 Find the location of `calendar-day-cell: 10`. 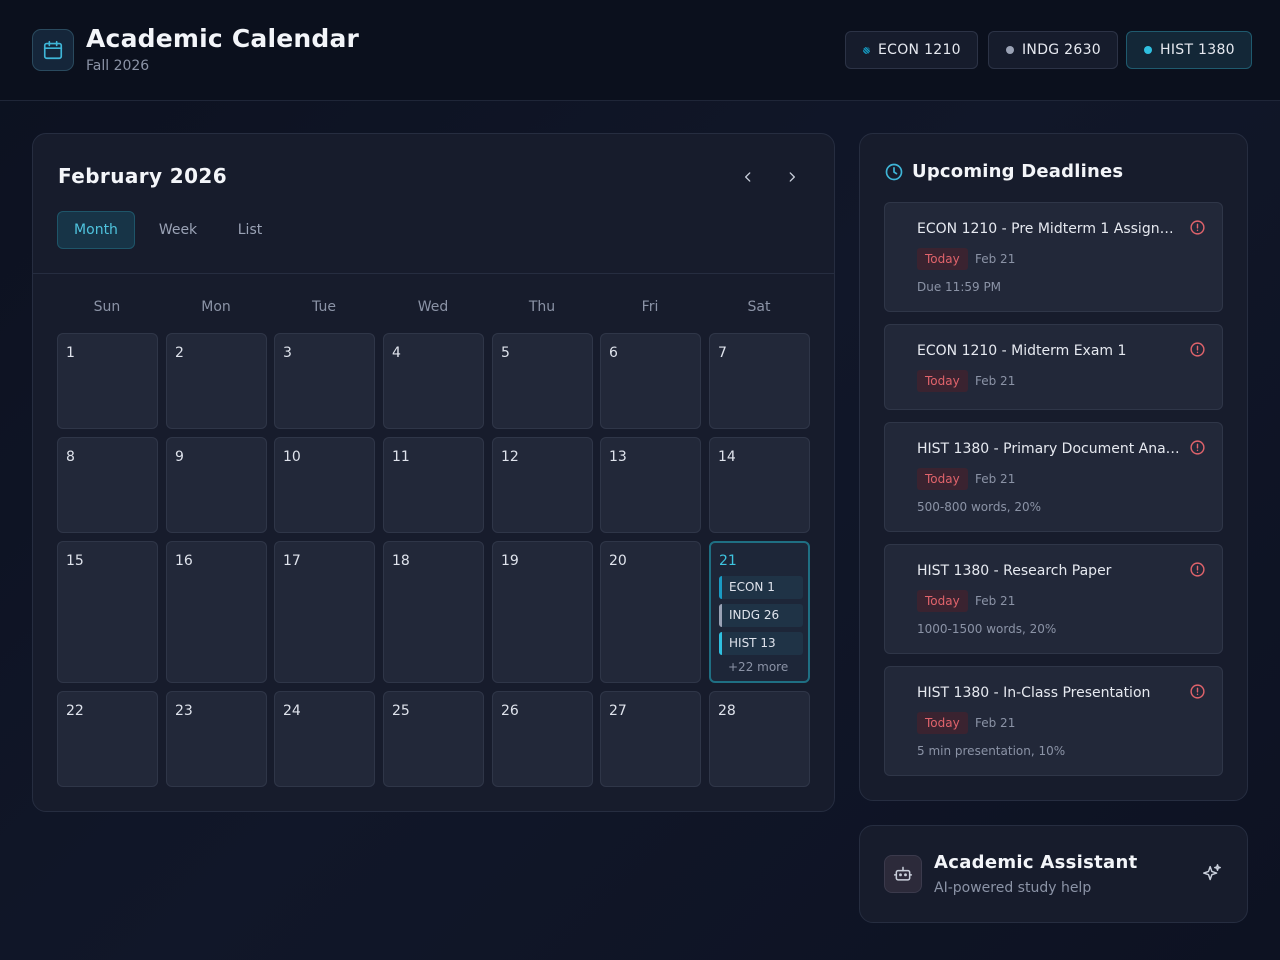

calendar-day-cell: 10 is located at coordinates (324, 485).